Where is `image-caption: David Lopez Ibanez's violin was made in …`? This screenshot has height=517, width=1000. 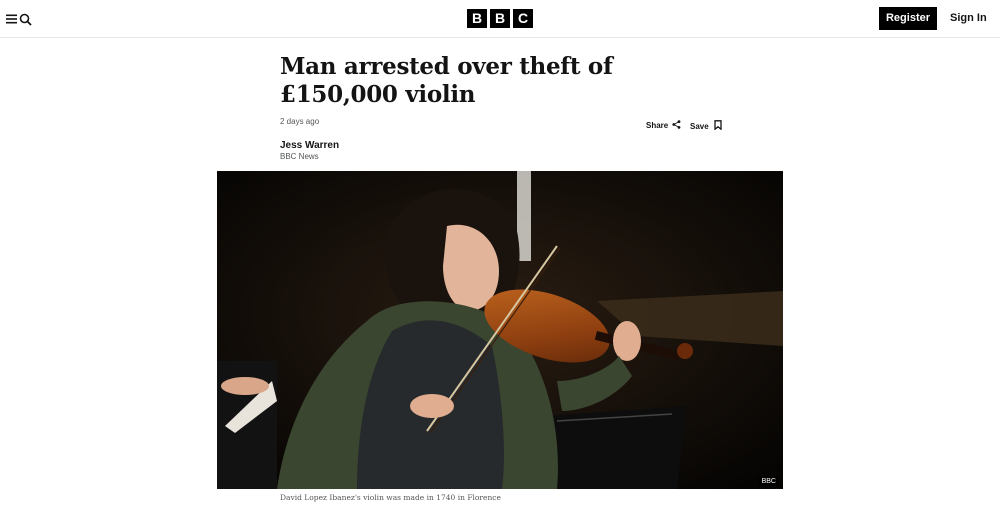 image-caption: David Lopez Ibanez's violin was made in … is located at coordinates (390, 497).